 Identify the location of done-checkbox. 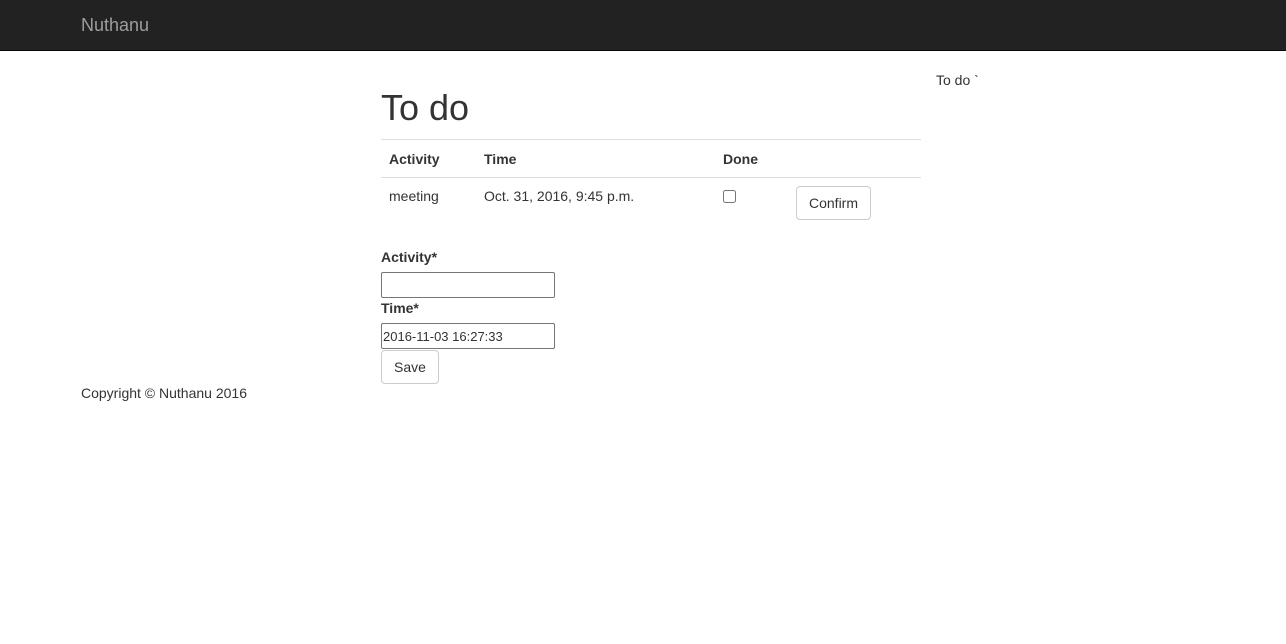
(729, 196).